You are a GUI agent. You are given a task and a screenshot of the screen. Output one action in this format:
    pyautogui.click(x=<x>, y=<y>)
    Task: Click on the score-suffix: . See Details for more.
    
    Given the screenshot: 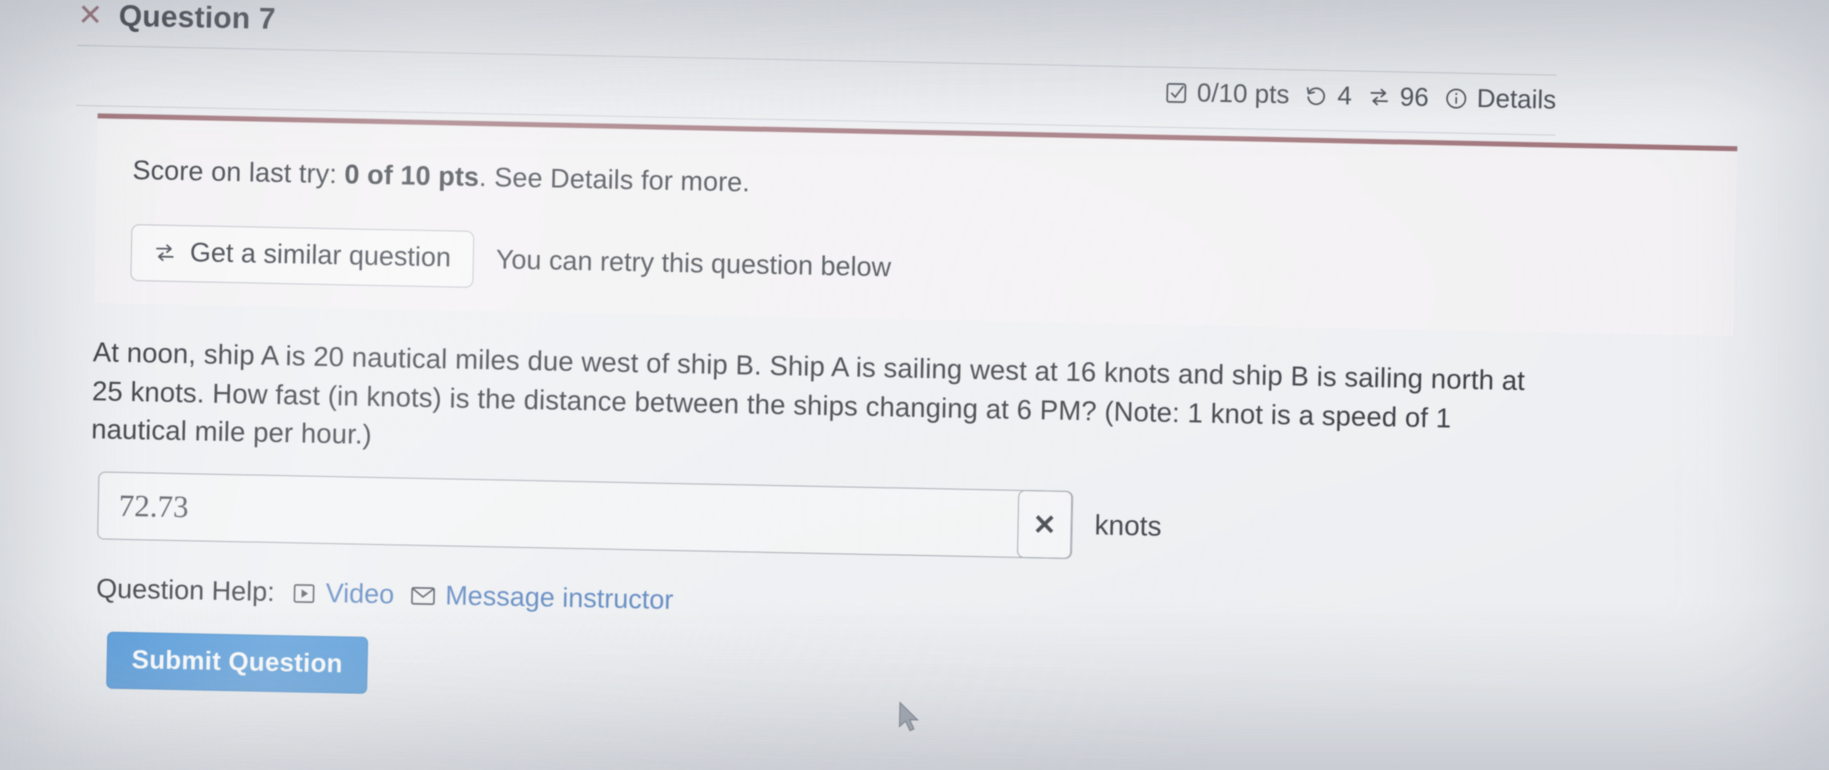 What is the action you would take?
    pyautogui.click(x=614, y=180)
    